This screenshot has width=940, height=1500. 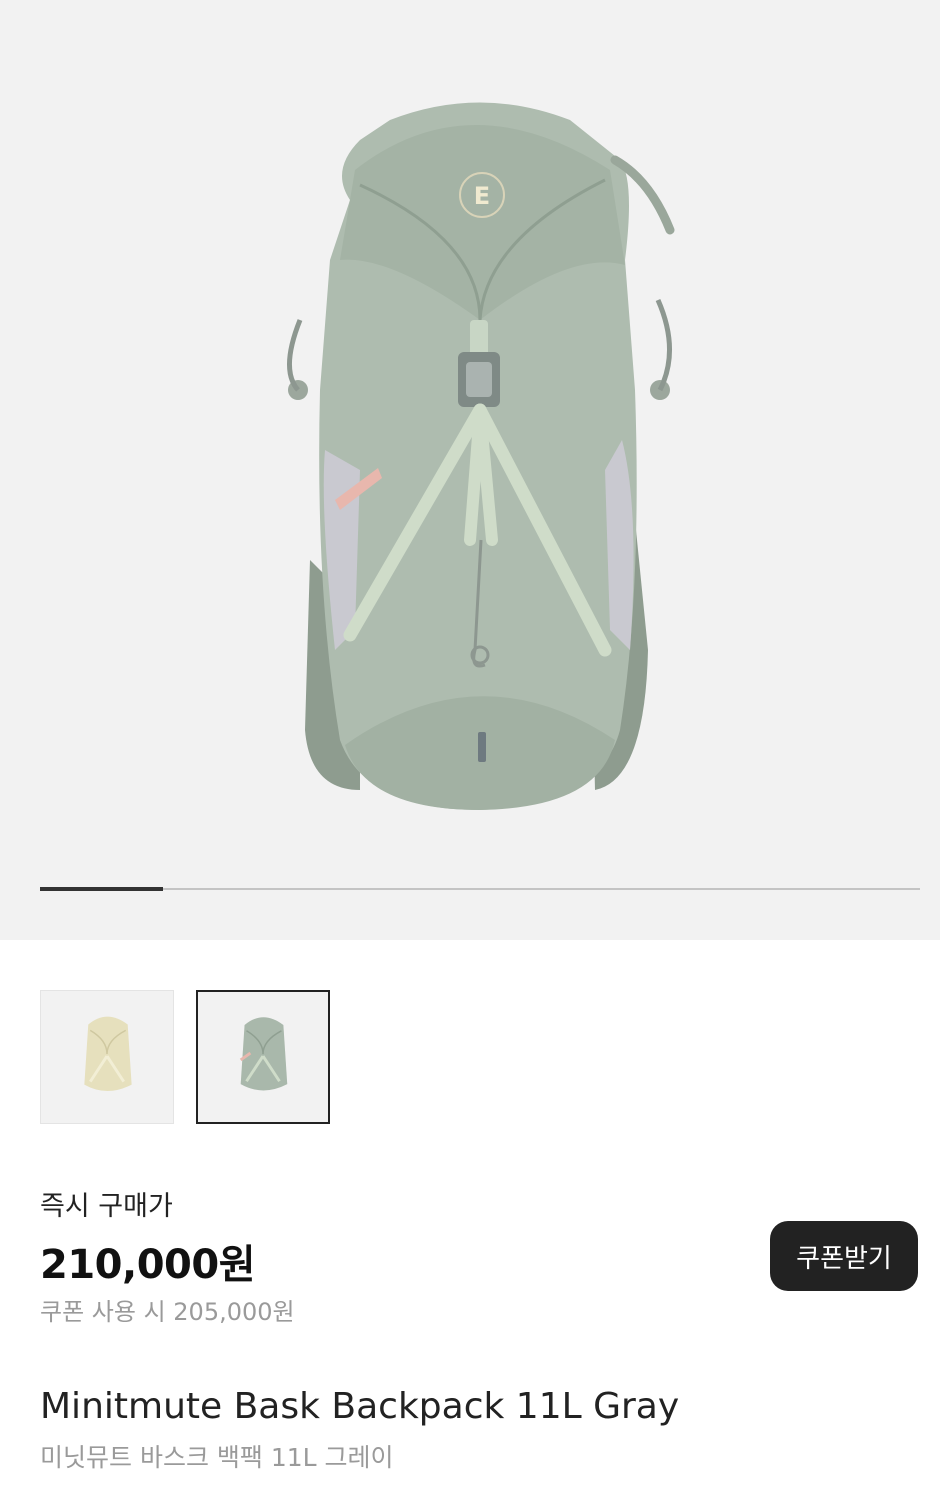 I want to click on gallery-progress-track, so click(x=480, y=889).